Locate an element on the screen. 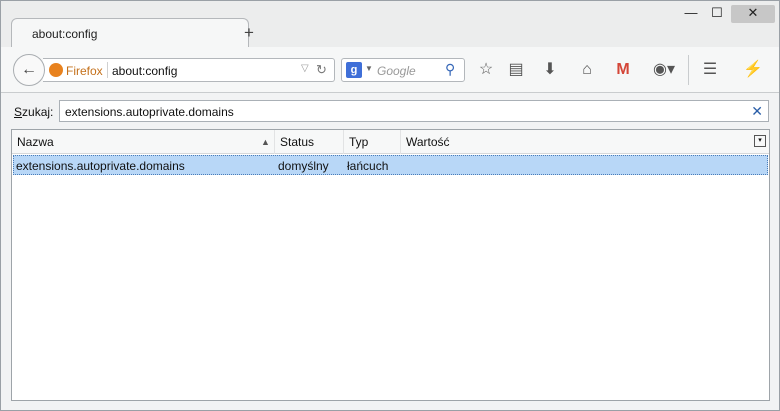 The image size is (780, 411). search-bar: g ▼ Google ⚲ is located at coordinates (403, 70).